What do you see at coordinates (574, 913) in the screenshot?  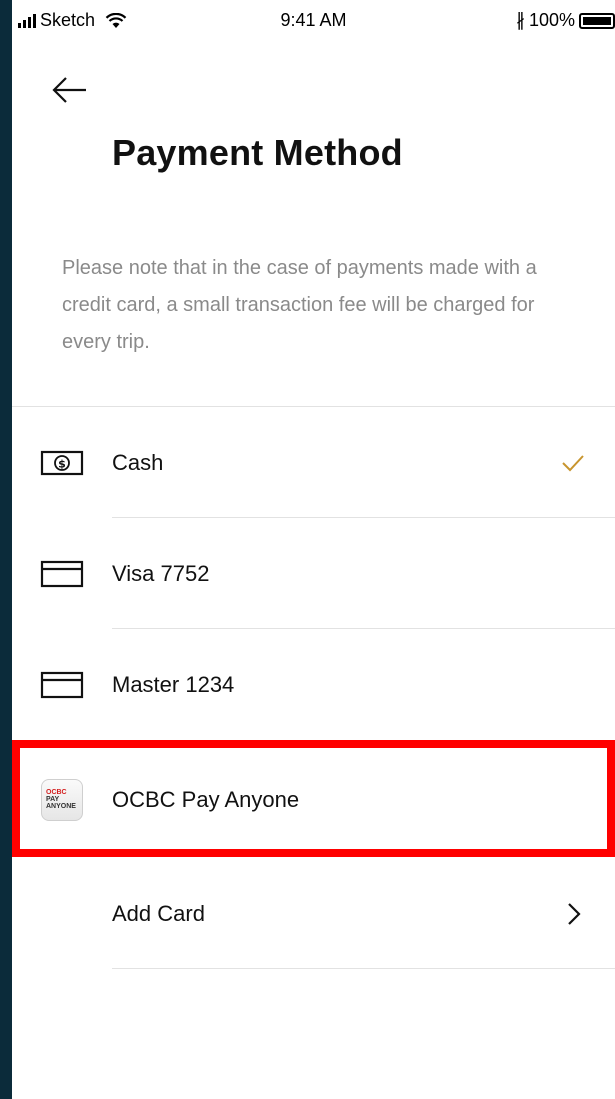 I see `chevron-right-icon` at bounding box center [574, 913].